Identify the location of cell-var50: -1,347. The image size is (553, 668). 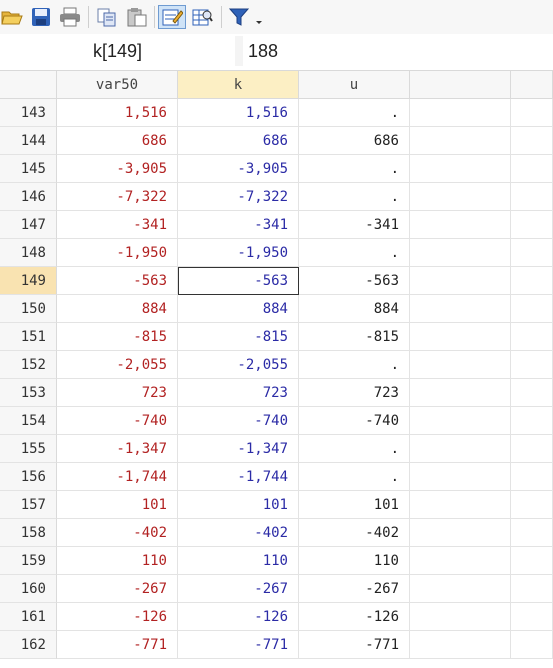
(117, 449).